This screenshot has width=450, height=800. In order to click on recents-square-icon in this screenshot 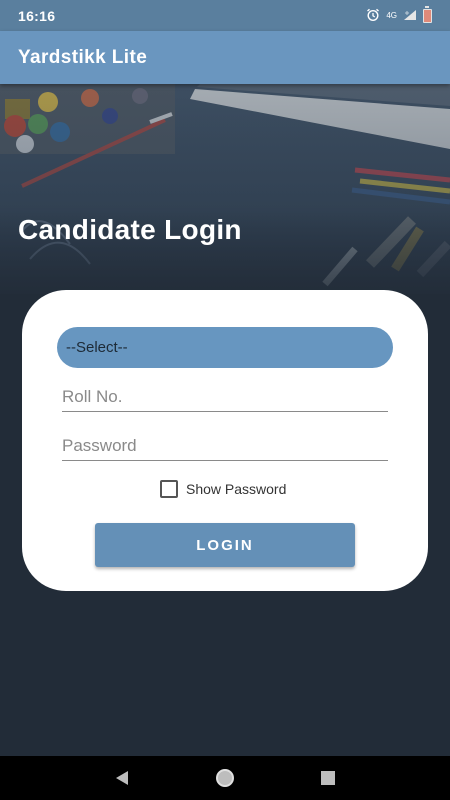, I will do `click(328, 778)`.